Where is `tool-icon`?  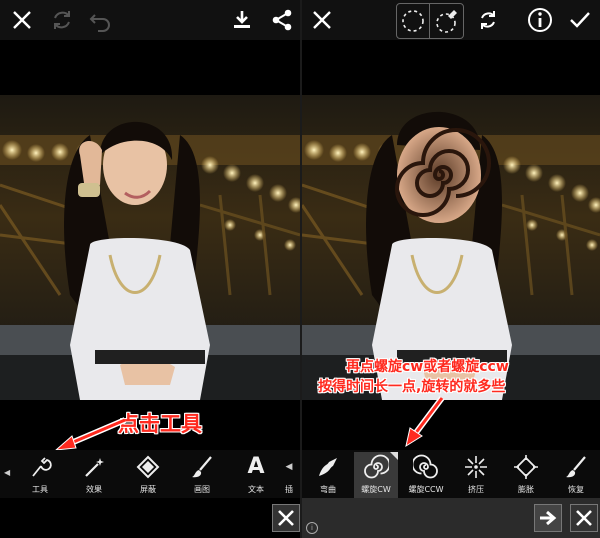
tool-icon is located at coordinates (42, 467).